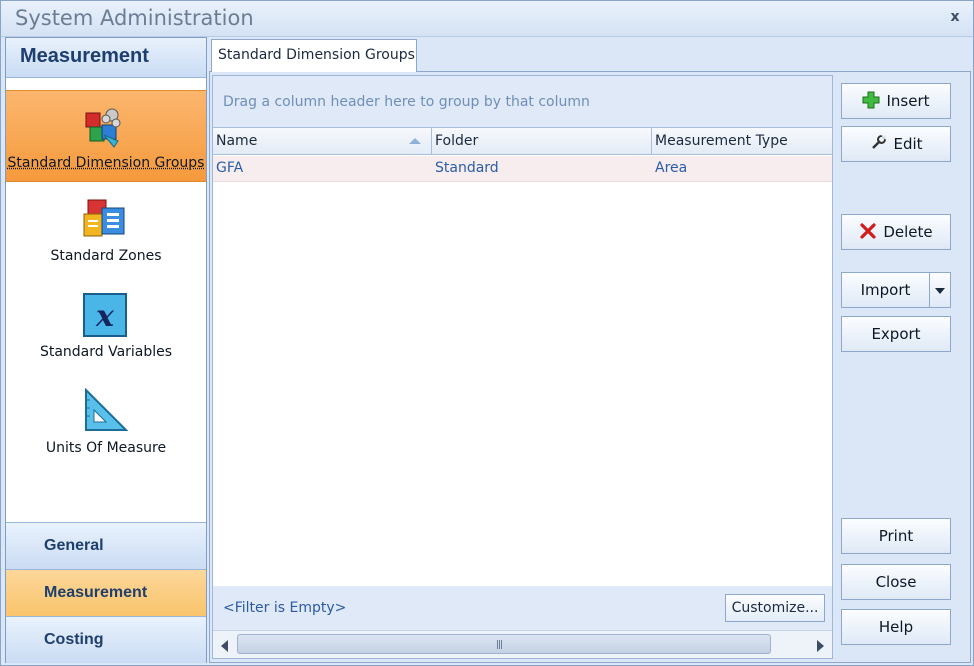  Describe the element at coordinates (230, 168) in the screenshot. I see `cell-name: GFA` at that location.